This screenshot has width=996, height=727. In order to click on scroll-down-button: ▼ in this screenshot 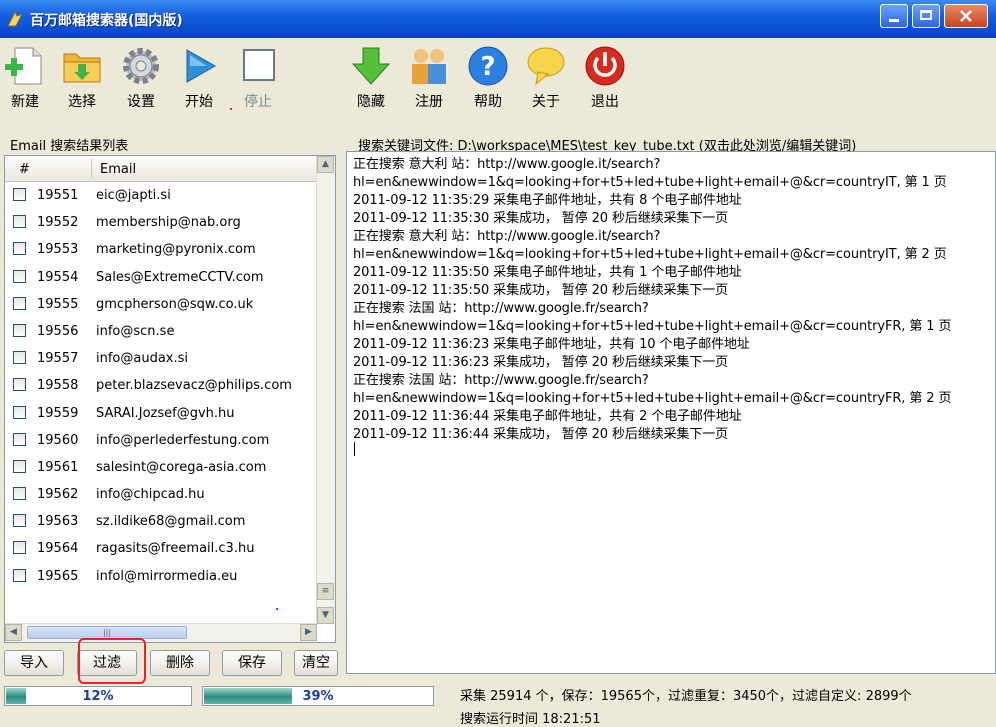, I will do `click(325, 615)`.